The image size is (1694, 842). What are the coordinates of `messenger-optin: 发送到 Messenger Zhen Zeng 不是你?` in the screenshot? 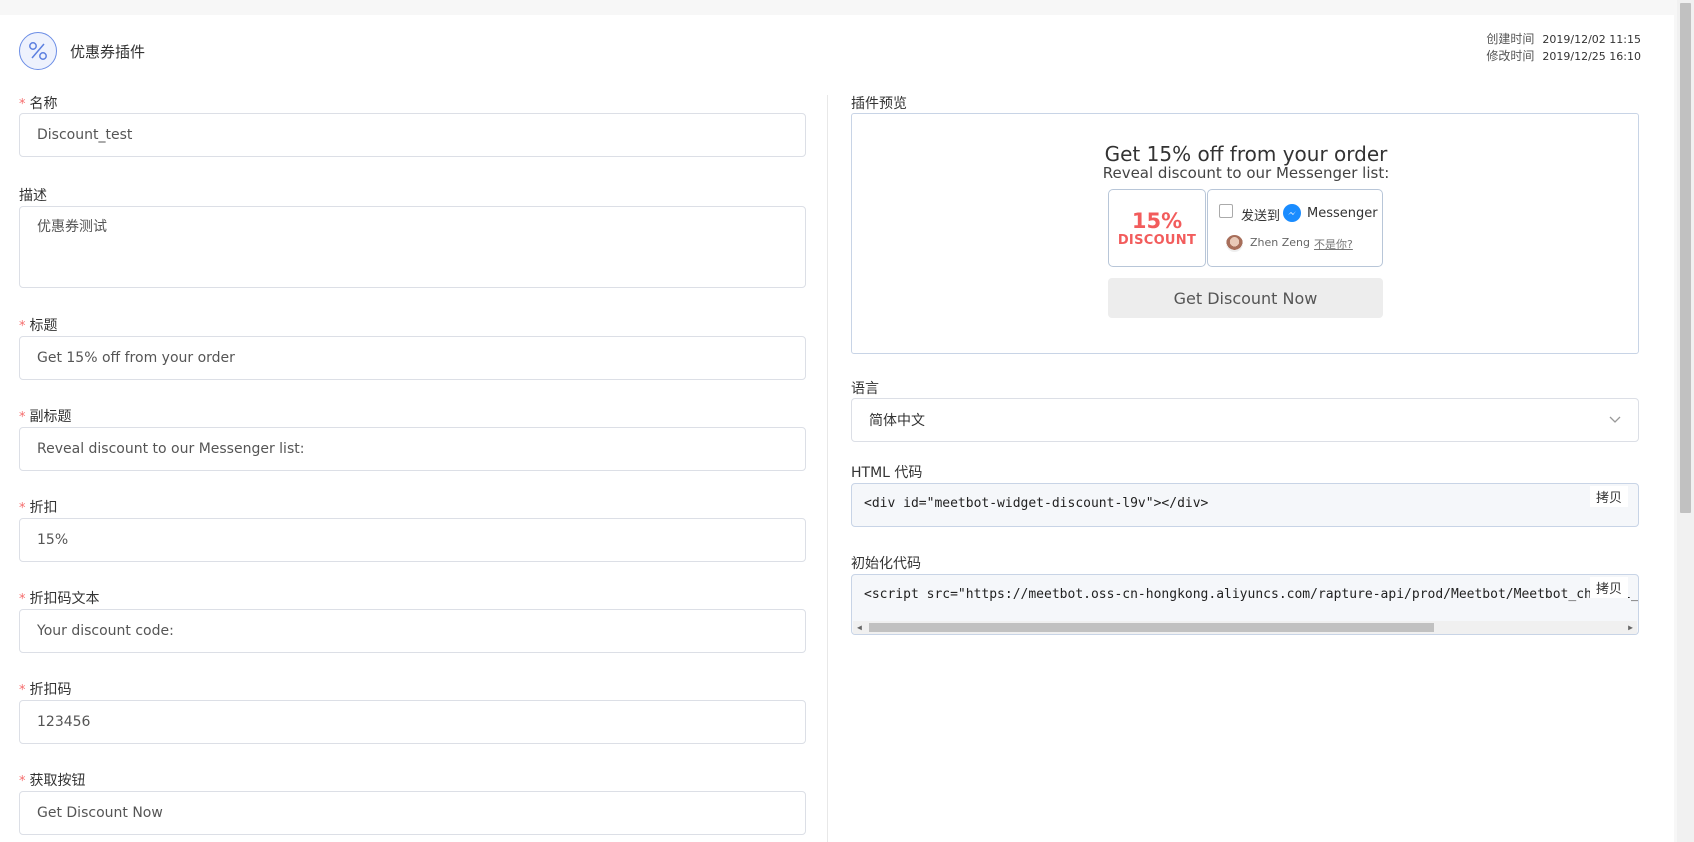 It's located at (1295, 228).